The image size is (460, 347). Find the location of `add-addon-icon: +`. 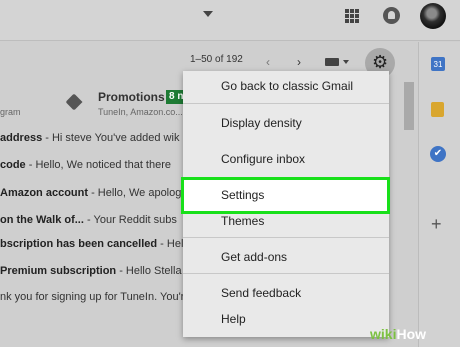

add-addon-icon: + is located at coordinates (436, 224).